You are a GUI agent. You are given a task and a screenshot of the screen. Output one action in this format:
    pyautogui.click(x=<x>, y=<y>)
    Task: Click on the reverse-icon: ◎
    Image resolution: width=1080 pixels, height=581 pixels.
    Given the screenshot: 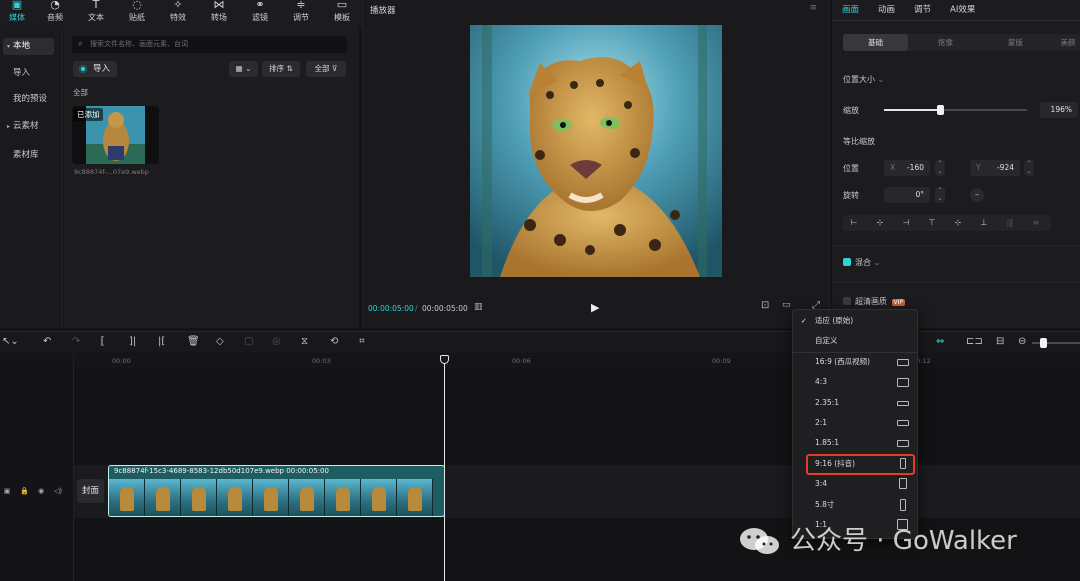 What is the action you would take?
    pyautogui.click(x=276, y=342)
    